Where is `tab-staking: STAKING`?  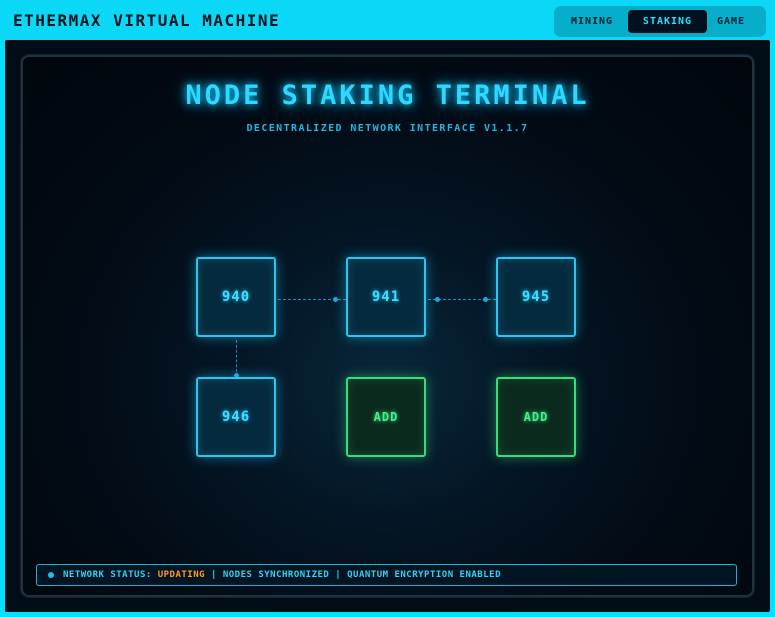 tab-staking: STAKING is located at coordinates (667, 21).